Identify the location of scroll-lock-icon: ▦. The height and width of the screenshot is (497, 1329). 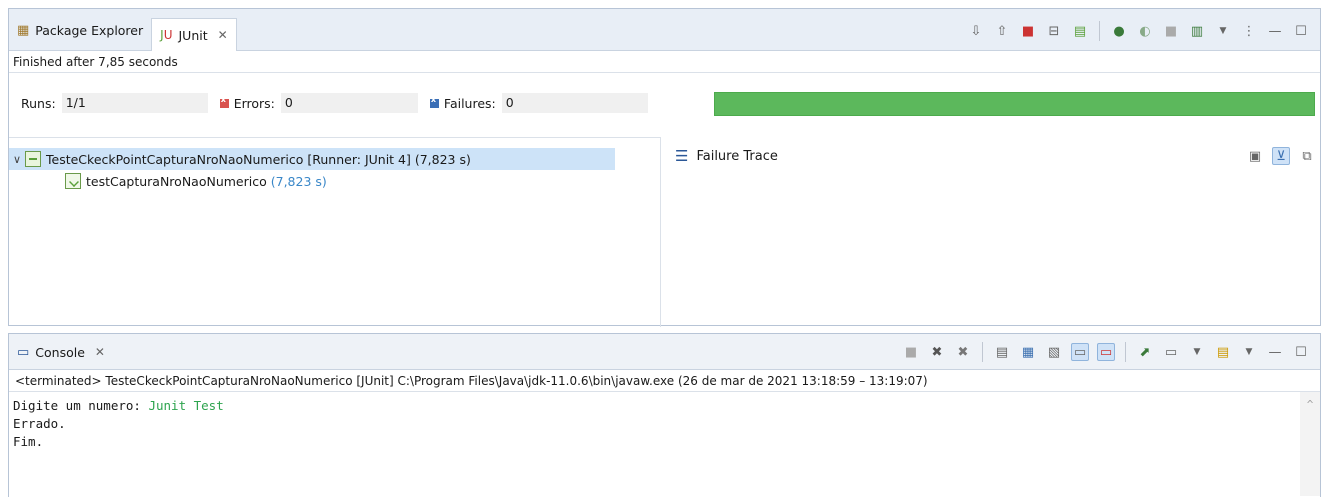
(1028, 352).